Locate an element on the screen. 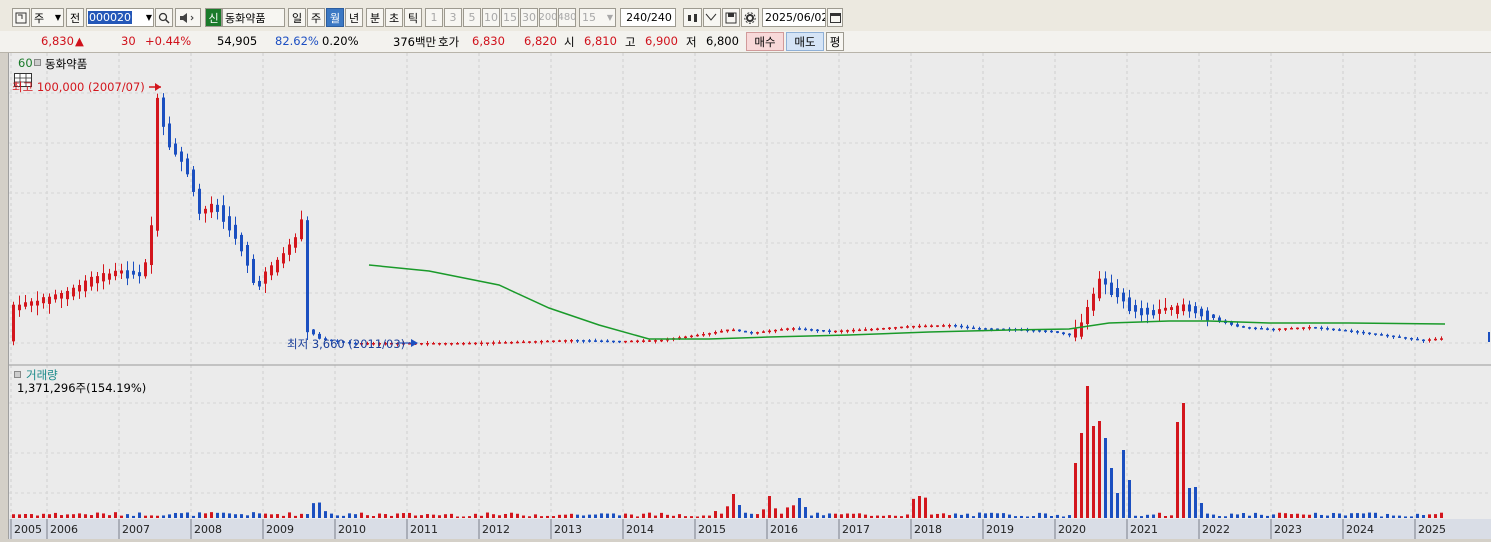 The image size is (1491, 542). interval-10: 10 is located at coordinates (491, 17).